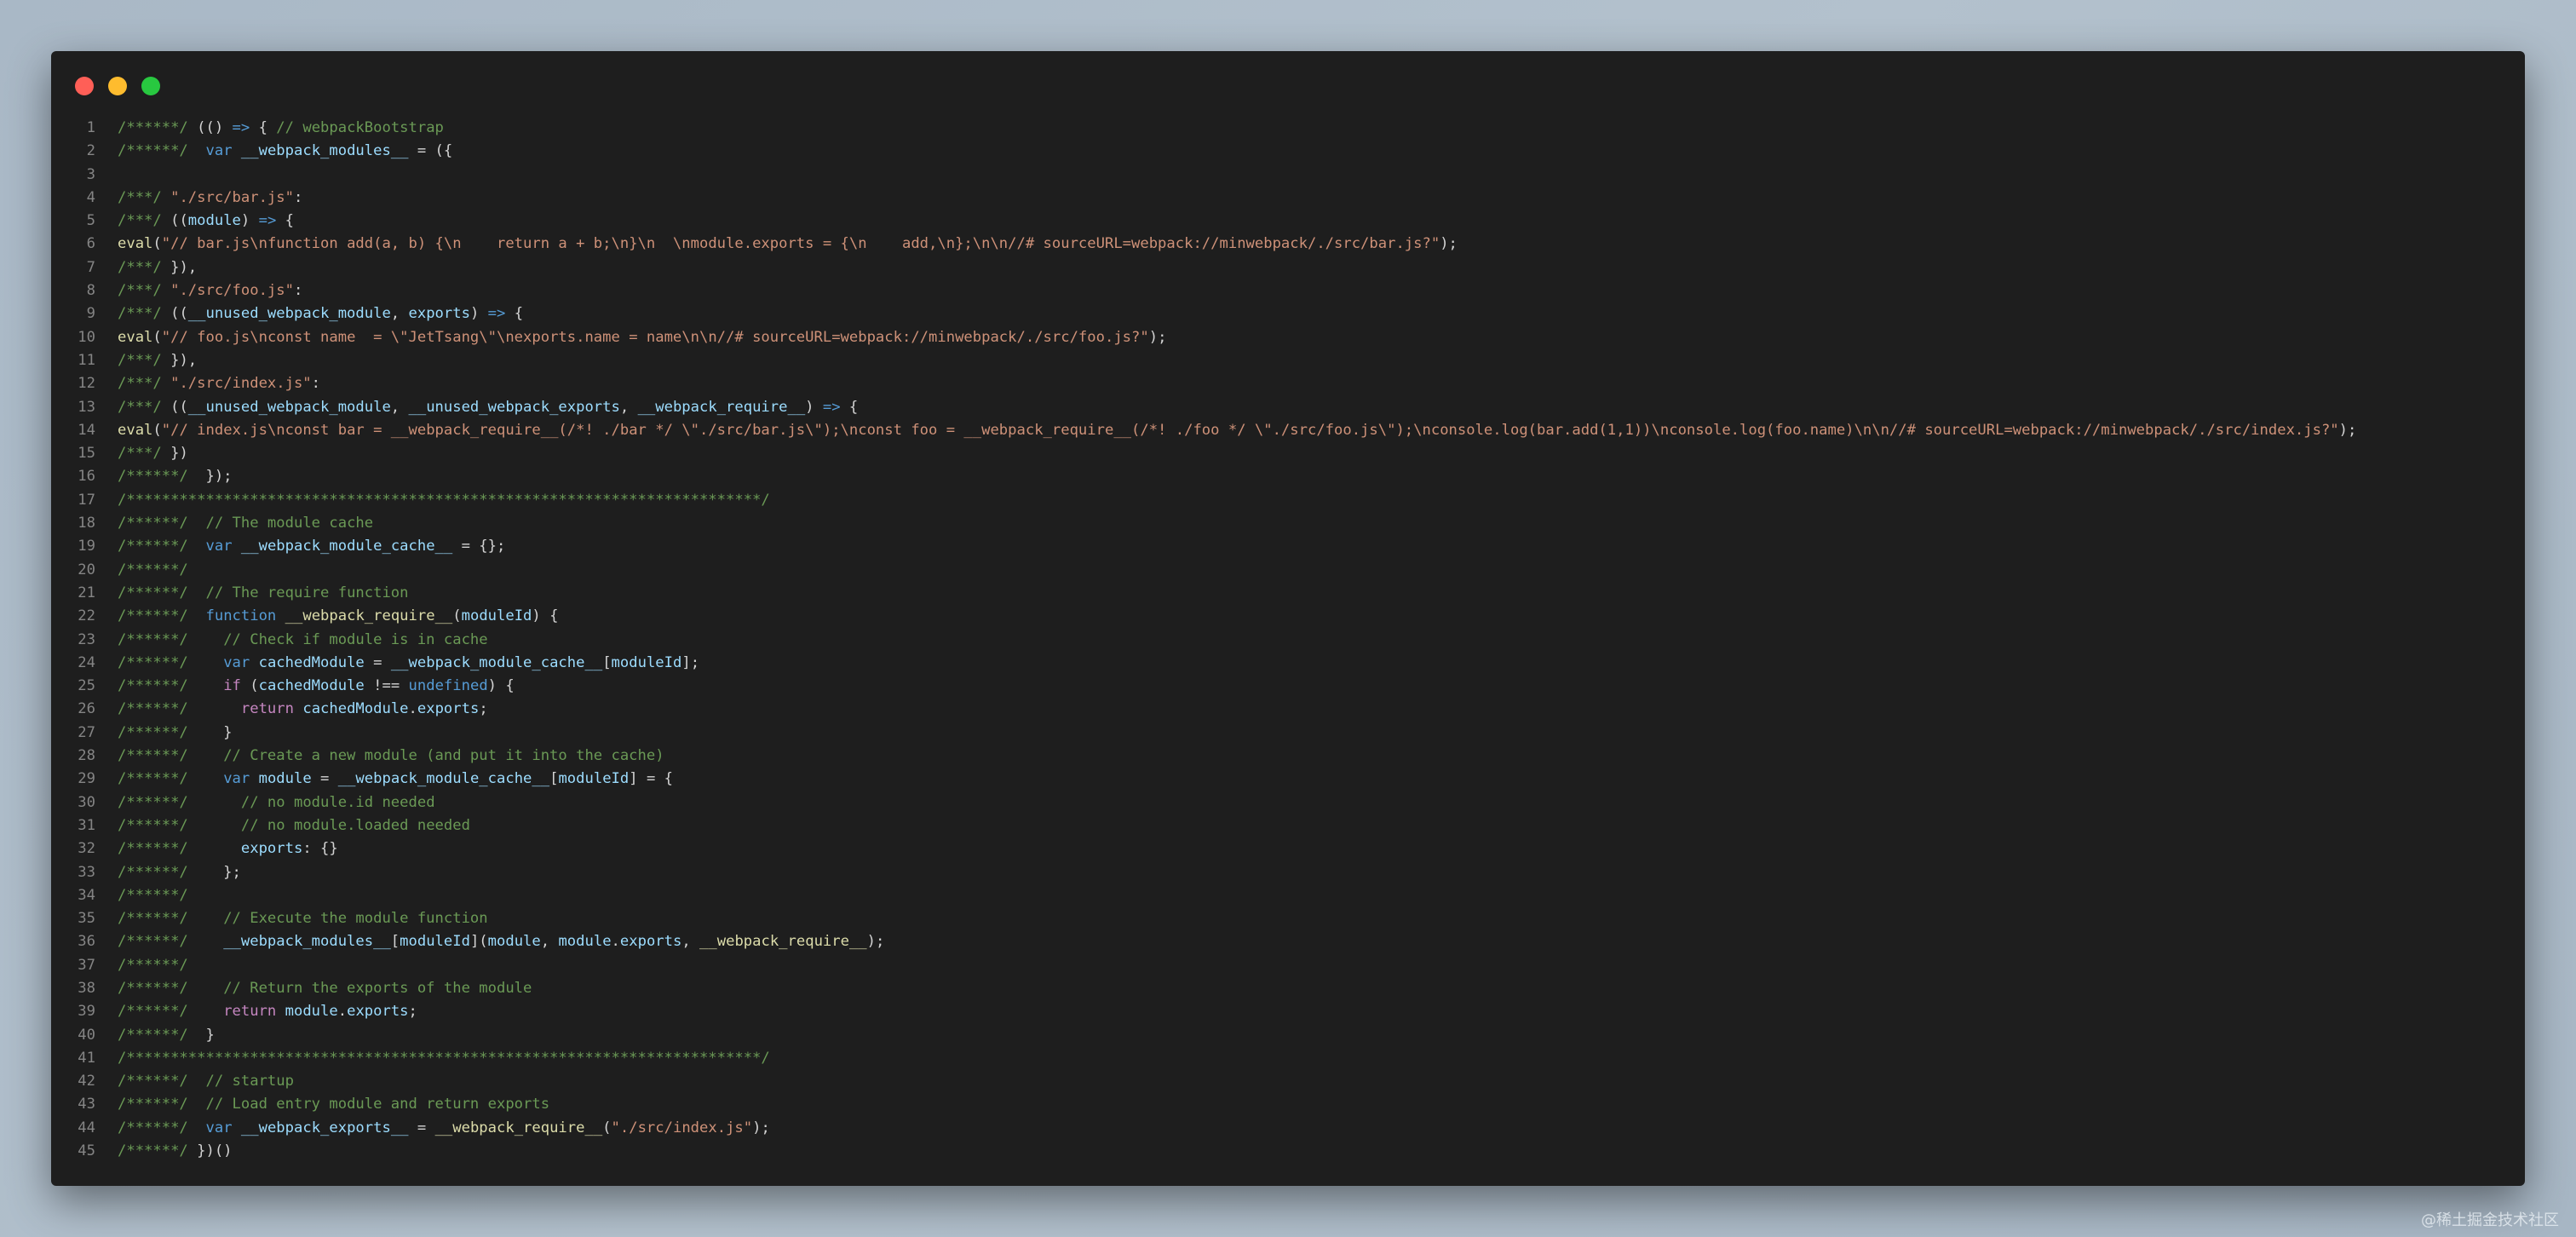  I want to click on code-token: undefined, so click(448, 686).